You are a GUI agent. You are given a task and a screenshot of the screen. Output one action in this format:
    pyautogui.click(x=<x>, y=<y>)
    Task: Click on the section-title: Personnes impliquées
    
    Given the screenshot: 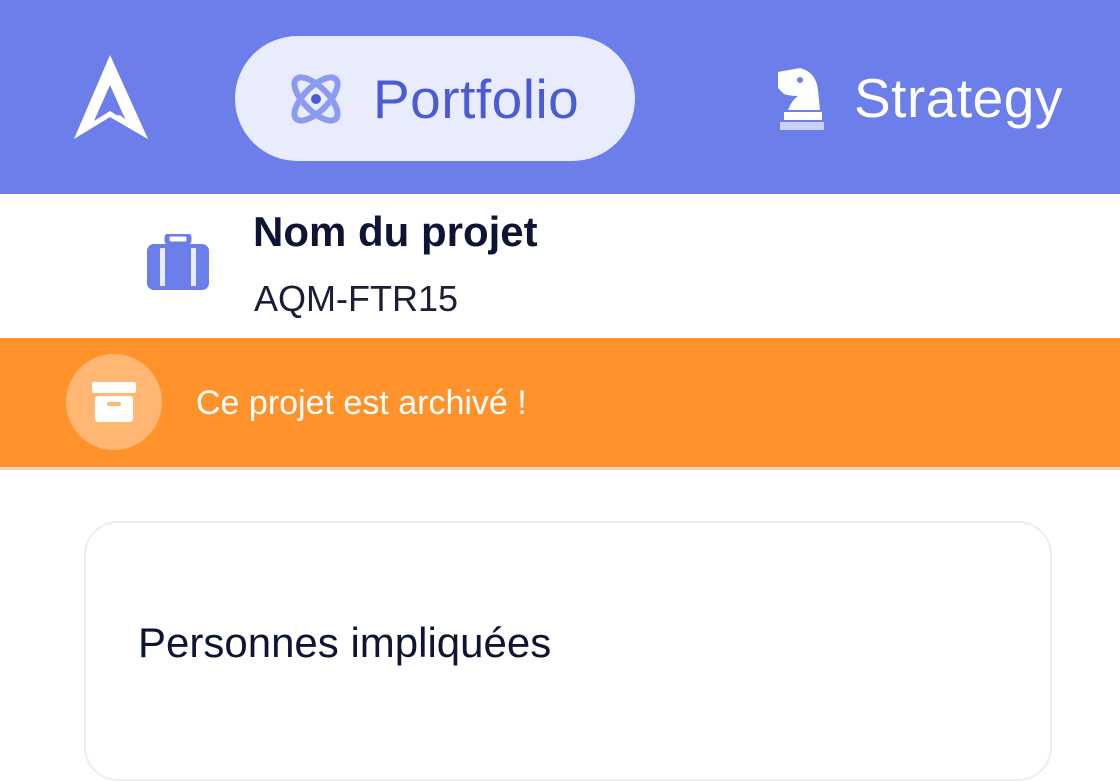 What is the action you would take?
    pyautogui.click(x=345, y=642)
    